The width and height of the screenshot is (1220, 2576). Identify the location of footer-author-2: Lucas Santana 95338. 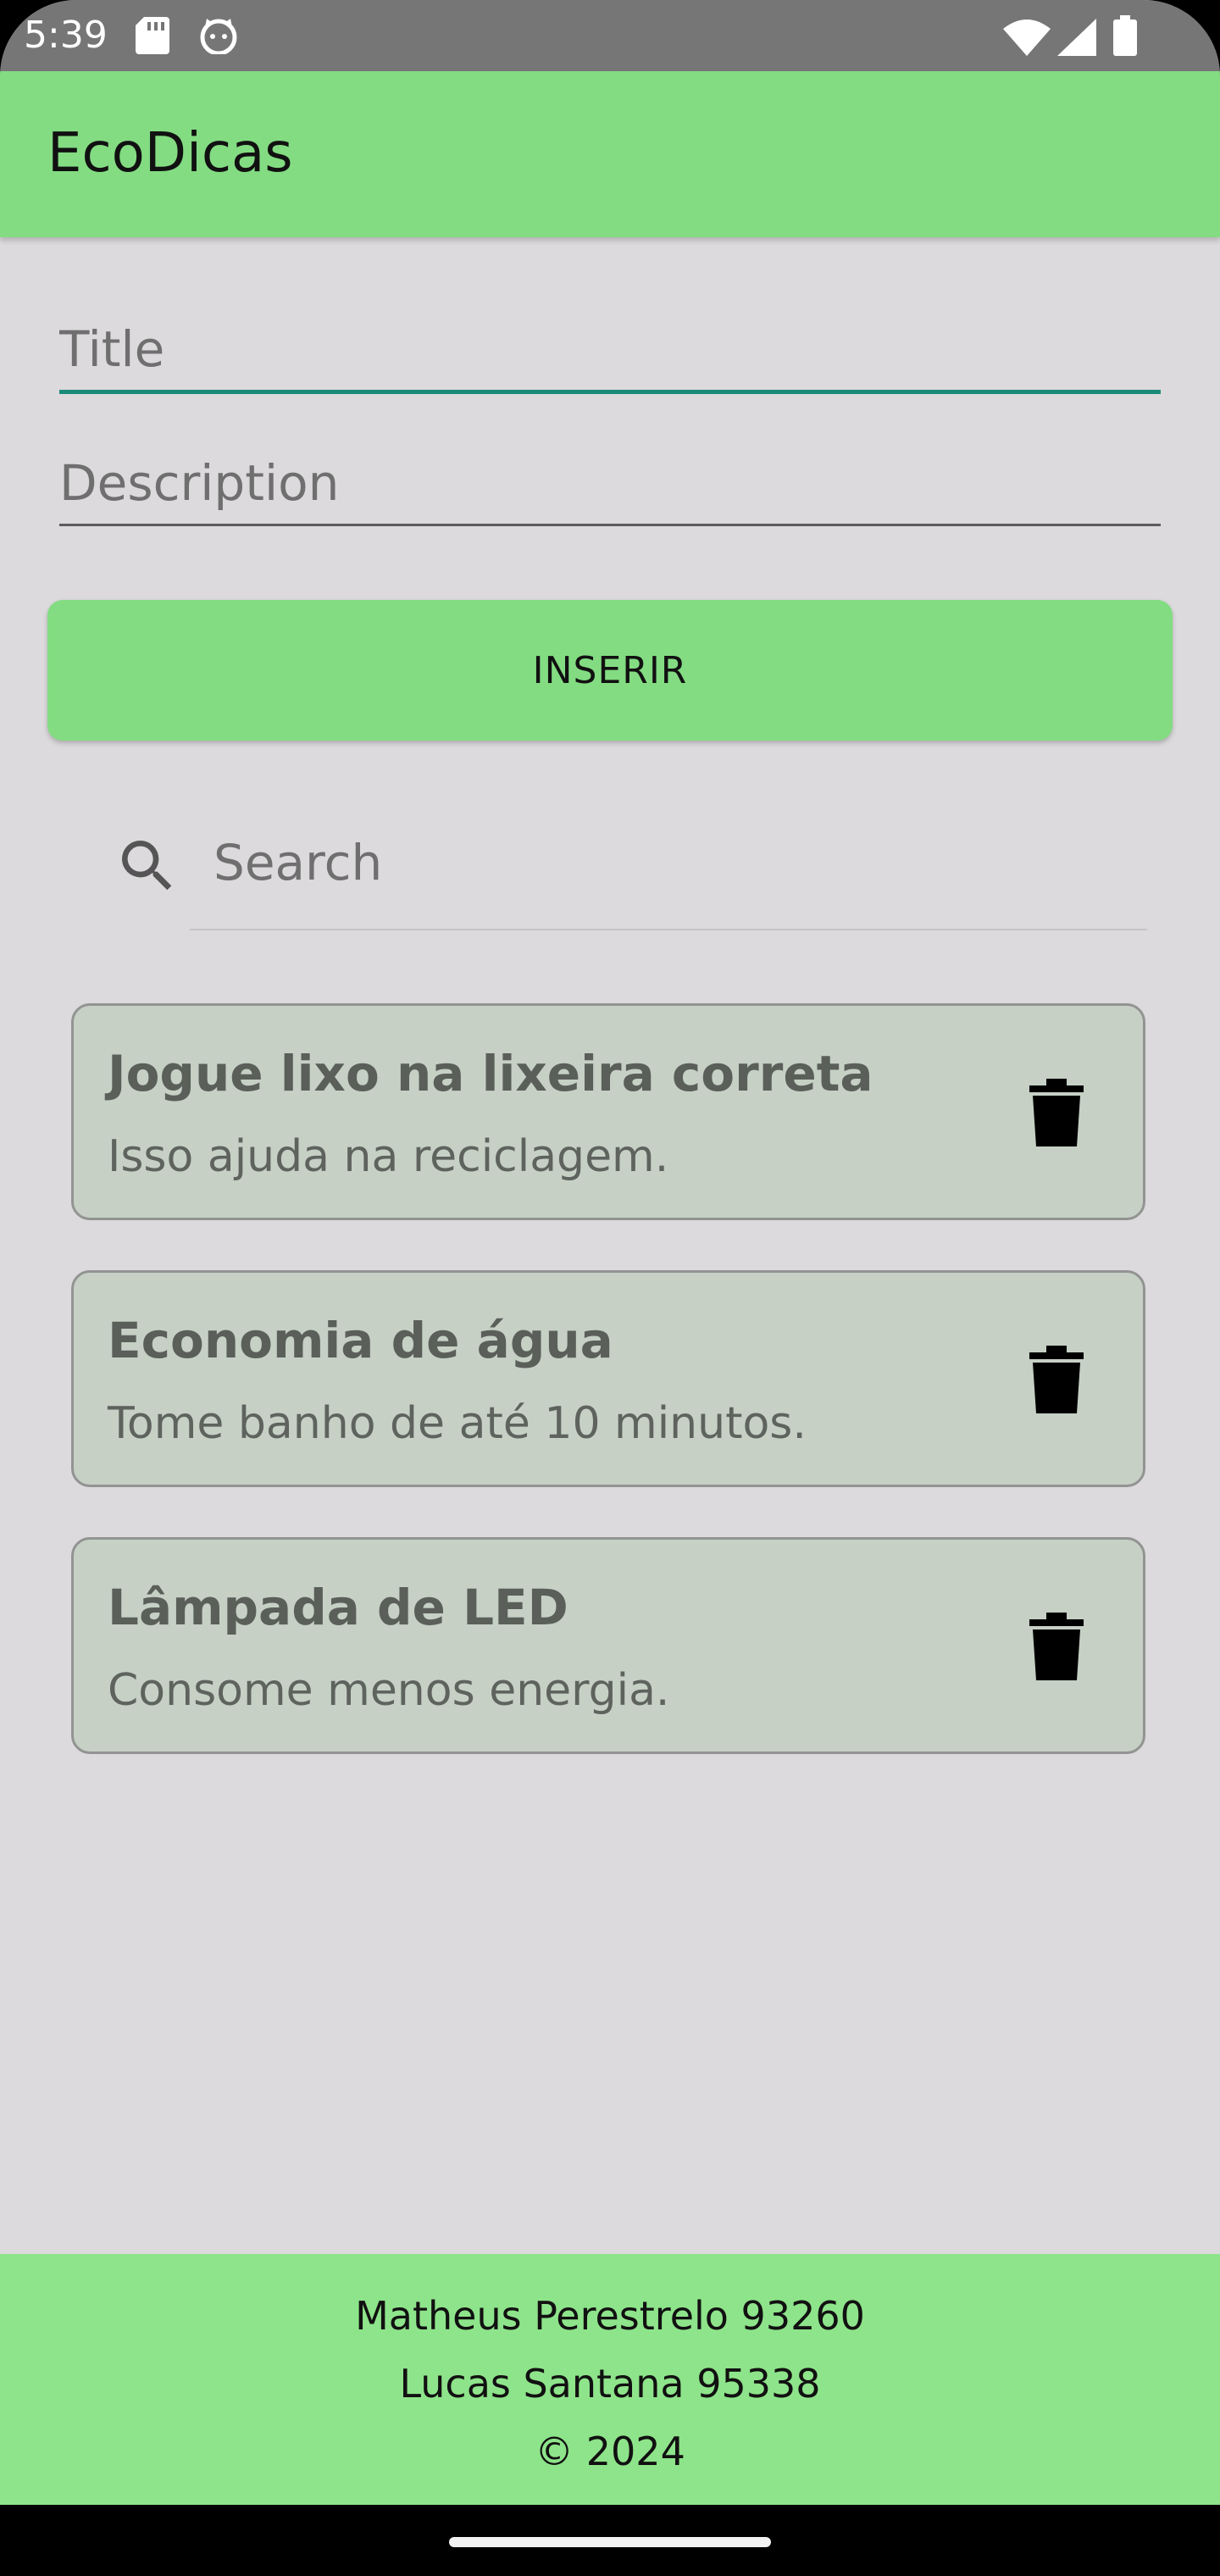
(610, 2384).